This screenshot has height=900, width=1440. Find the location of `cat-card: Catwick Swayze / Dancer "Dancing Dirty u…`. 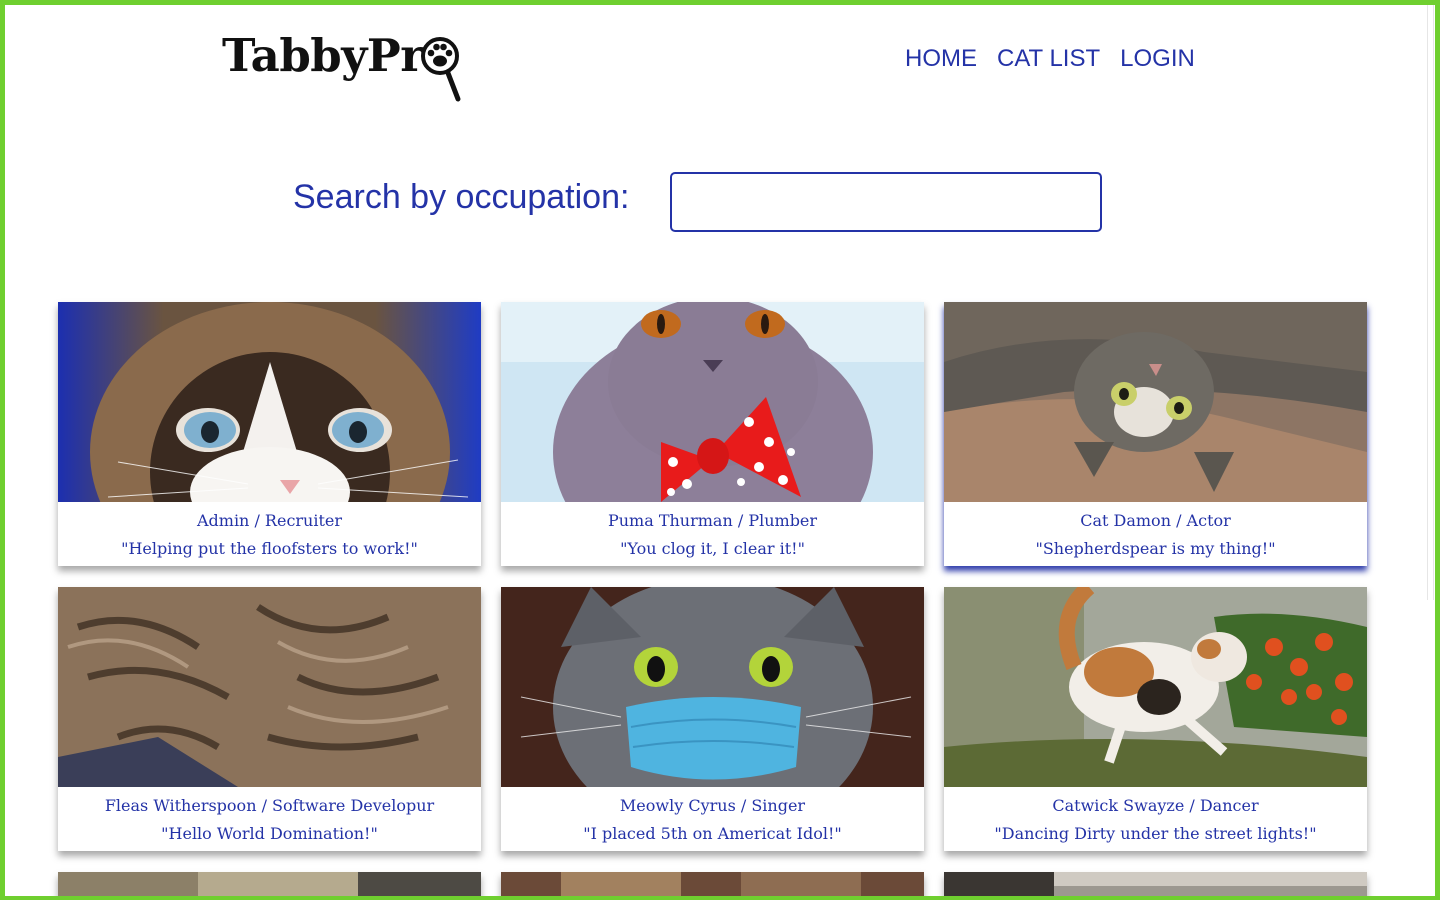

cat-card: Catwick Swayze / Dancer "Dancing Dirty u… is located at coordinates (1155, 719).